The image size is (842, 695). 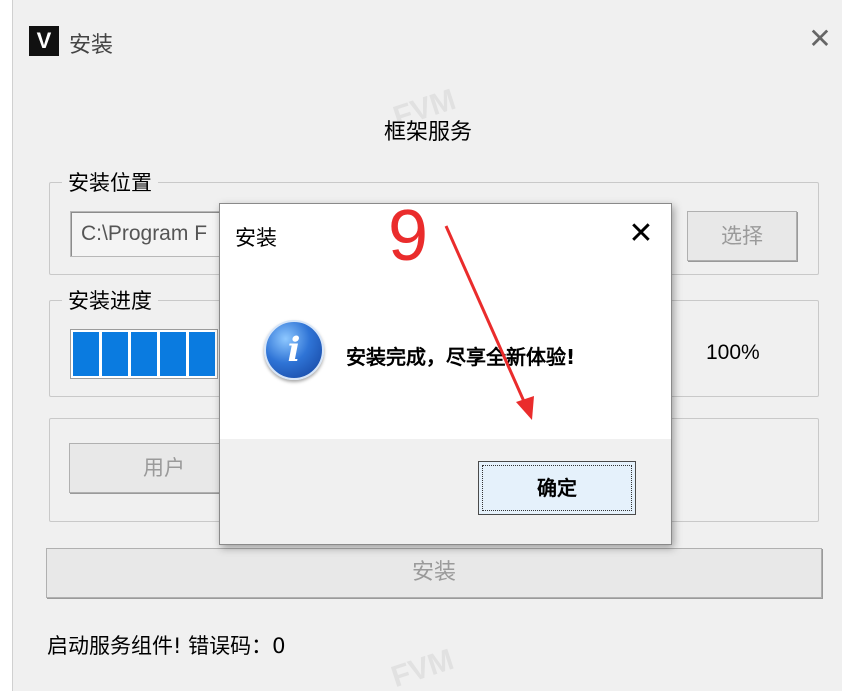 I want to click on app-logo-icon: V, so click(x=44, y=41).